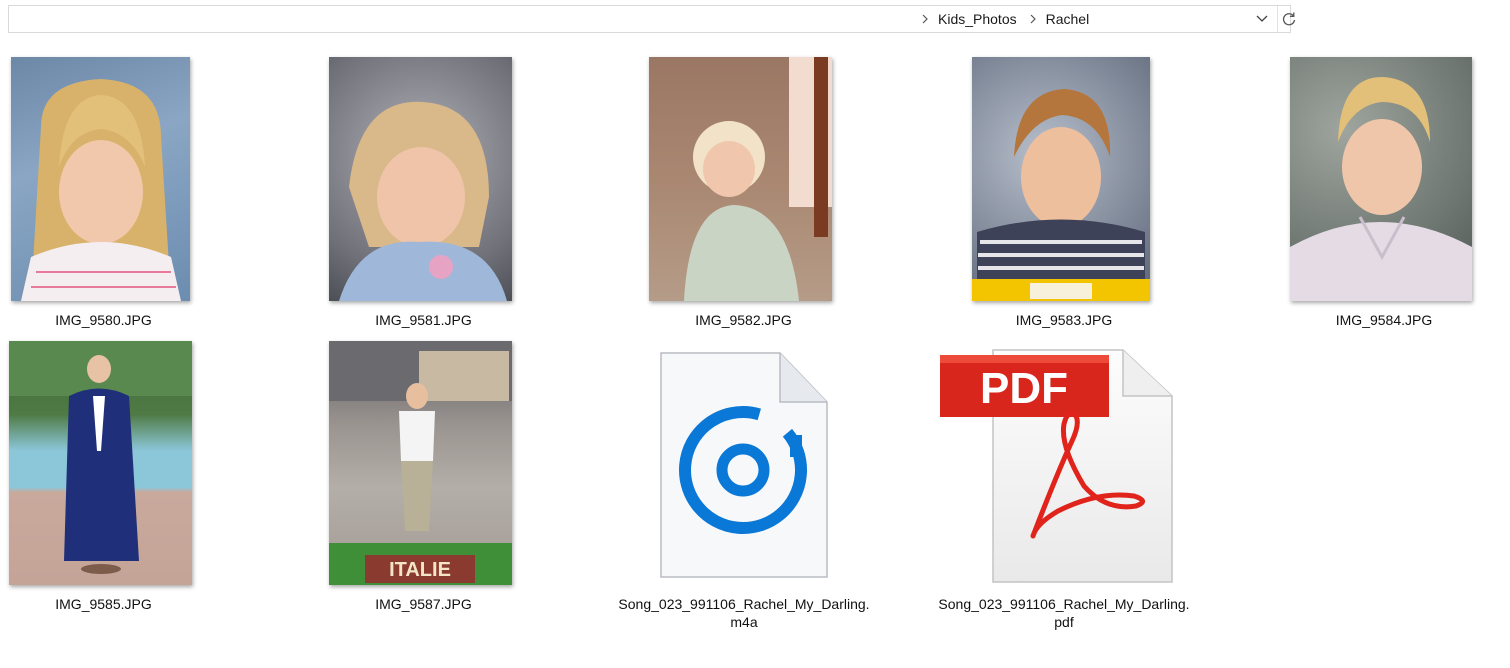  Describe the element at coordinates (423, 604) in the screenshot. I see `file-name: IMG_9587.JPG` at that location.